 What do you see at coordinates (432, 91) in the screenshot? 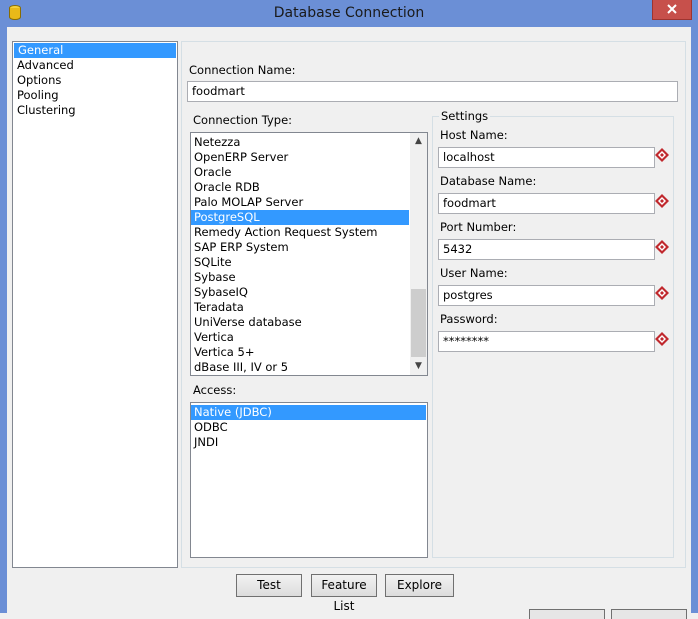
I see `connection-name-input: foodmart` at bounding box center [432, 91].